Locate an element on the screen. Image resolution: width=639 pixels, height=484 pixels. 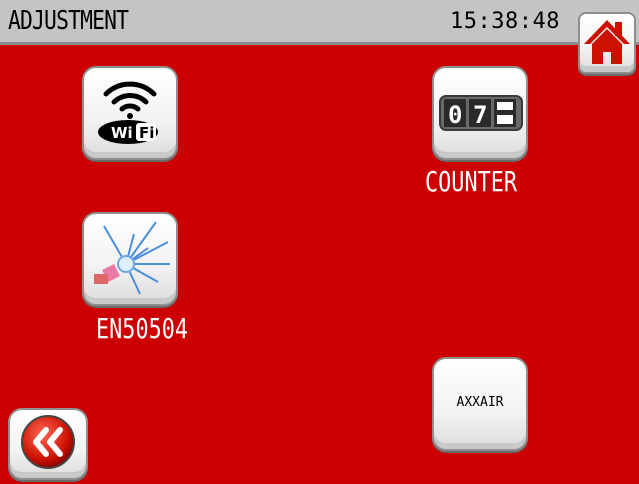
en50504-label: EN50504 is located at coordinates (142, 328).